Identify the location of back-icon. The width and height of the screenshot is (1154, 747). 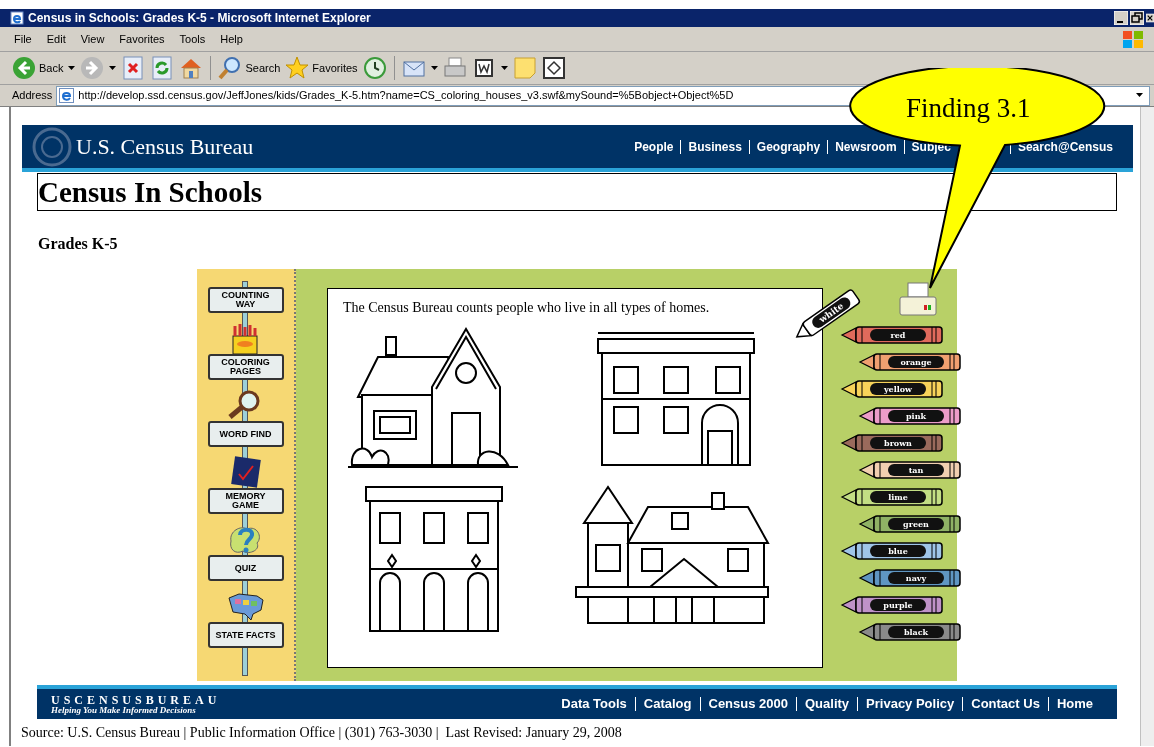
(24, 68).